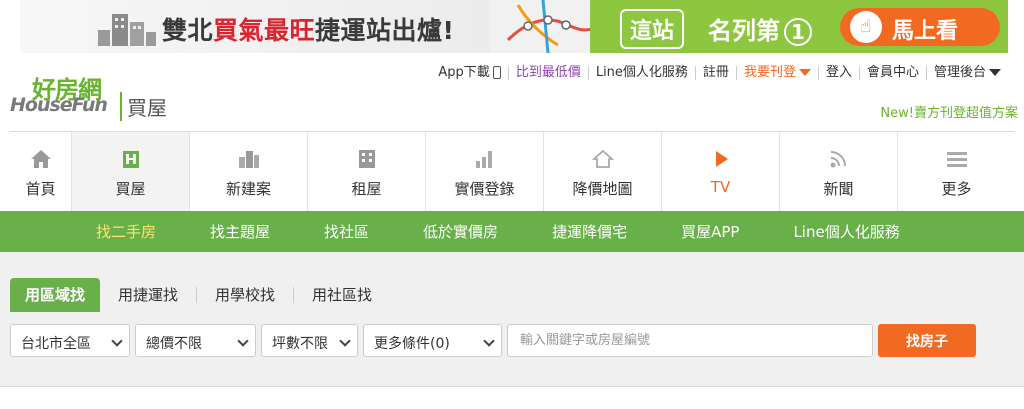 This screenshot has width=1024, height=409. Describe the element at coordinates (244, 295) in the screenshot. I see `search-tab-school: 用學校找` at that location.